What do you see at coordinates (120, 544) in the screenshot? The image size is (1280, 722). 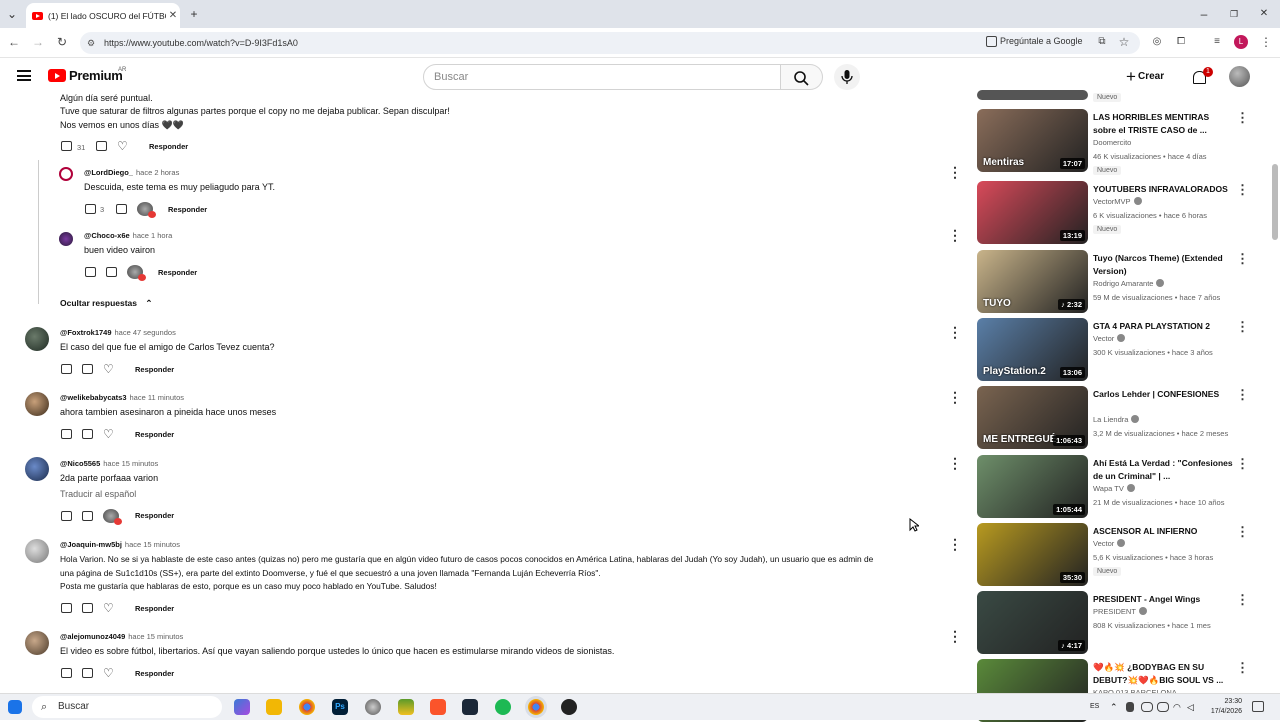 I see `comment-author: @Joaquin-mw5bj hace 15 minutos` at bounding box center [120, 544].